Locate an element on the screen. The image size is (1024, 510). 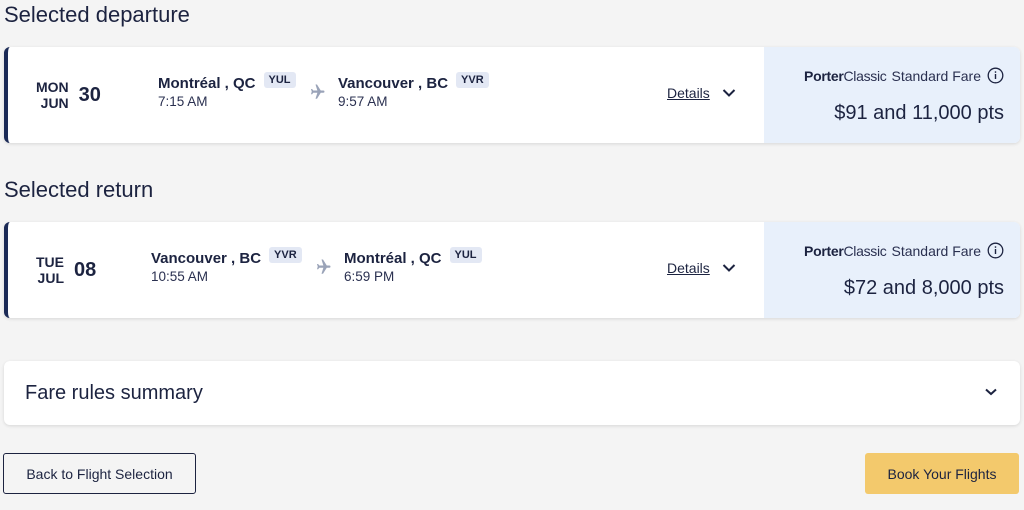
fare-rules-accordion: Fare rules summary is located at coordinates (512, 393).